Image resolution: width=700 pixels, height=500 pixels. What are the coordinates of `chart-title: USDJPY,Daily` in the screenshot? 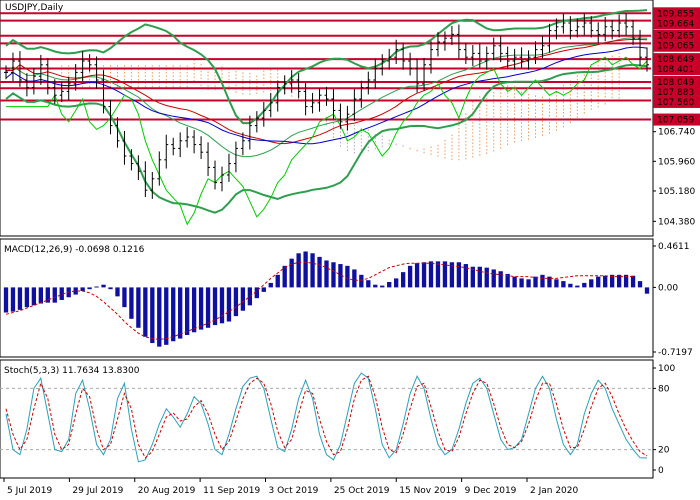 It's located at (34, 8).